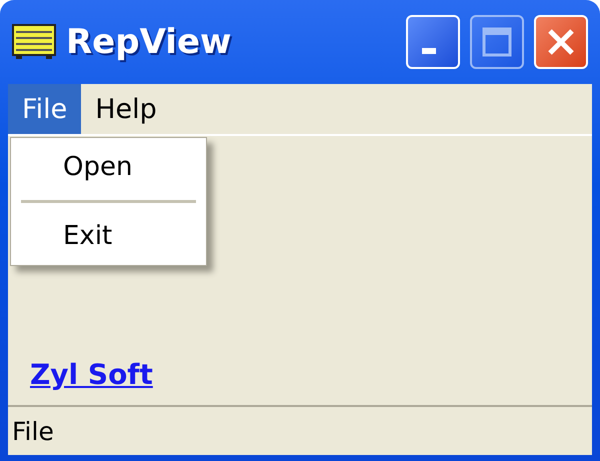 The width and height of the screenshot is (600, 461). What do you see at coordinates (108, 167) in the screenshot?
I see `dropdown-item: Open` at bounding box center [108, 167].